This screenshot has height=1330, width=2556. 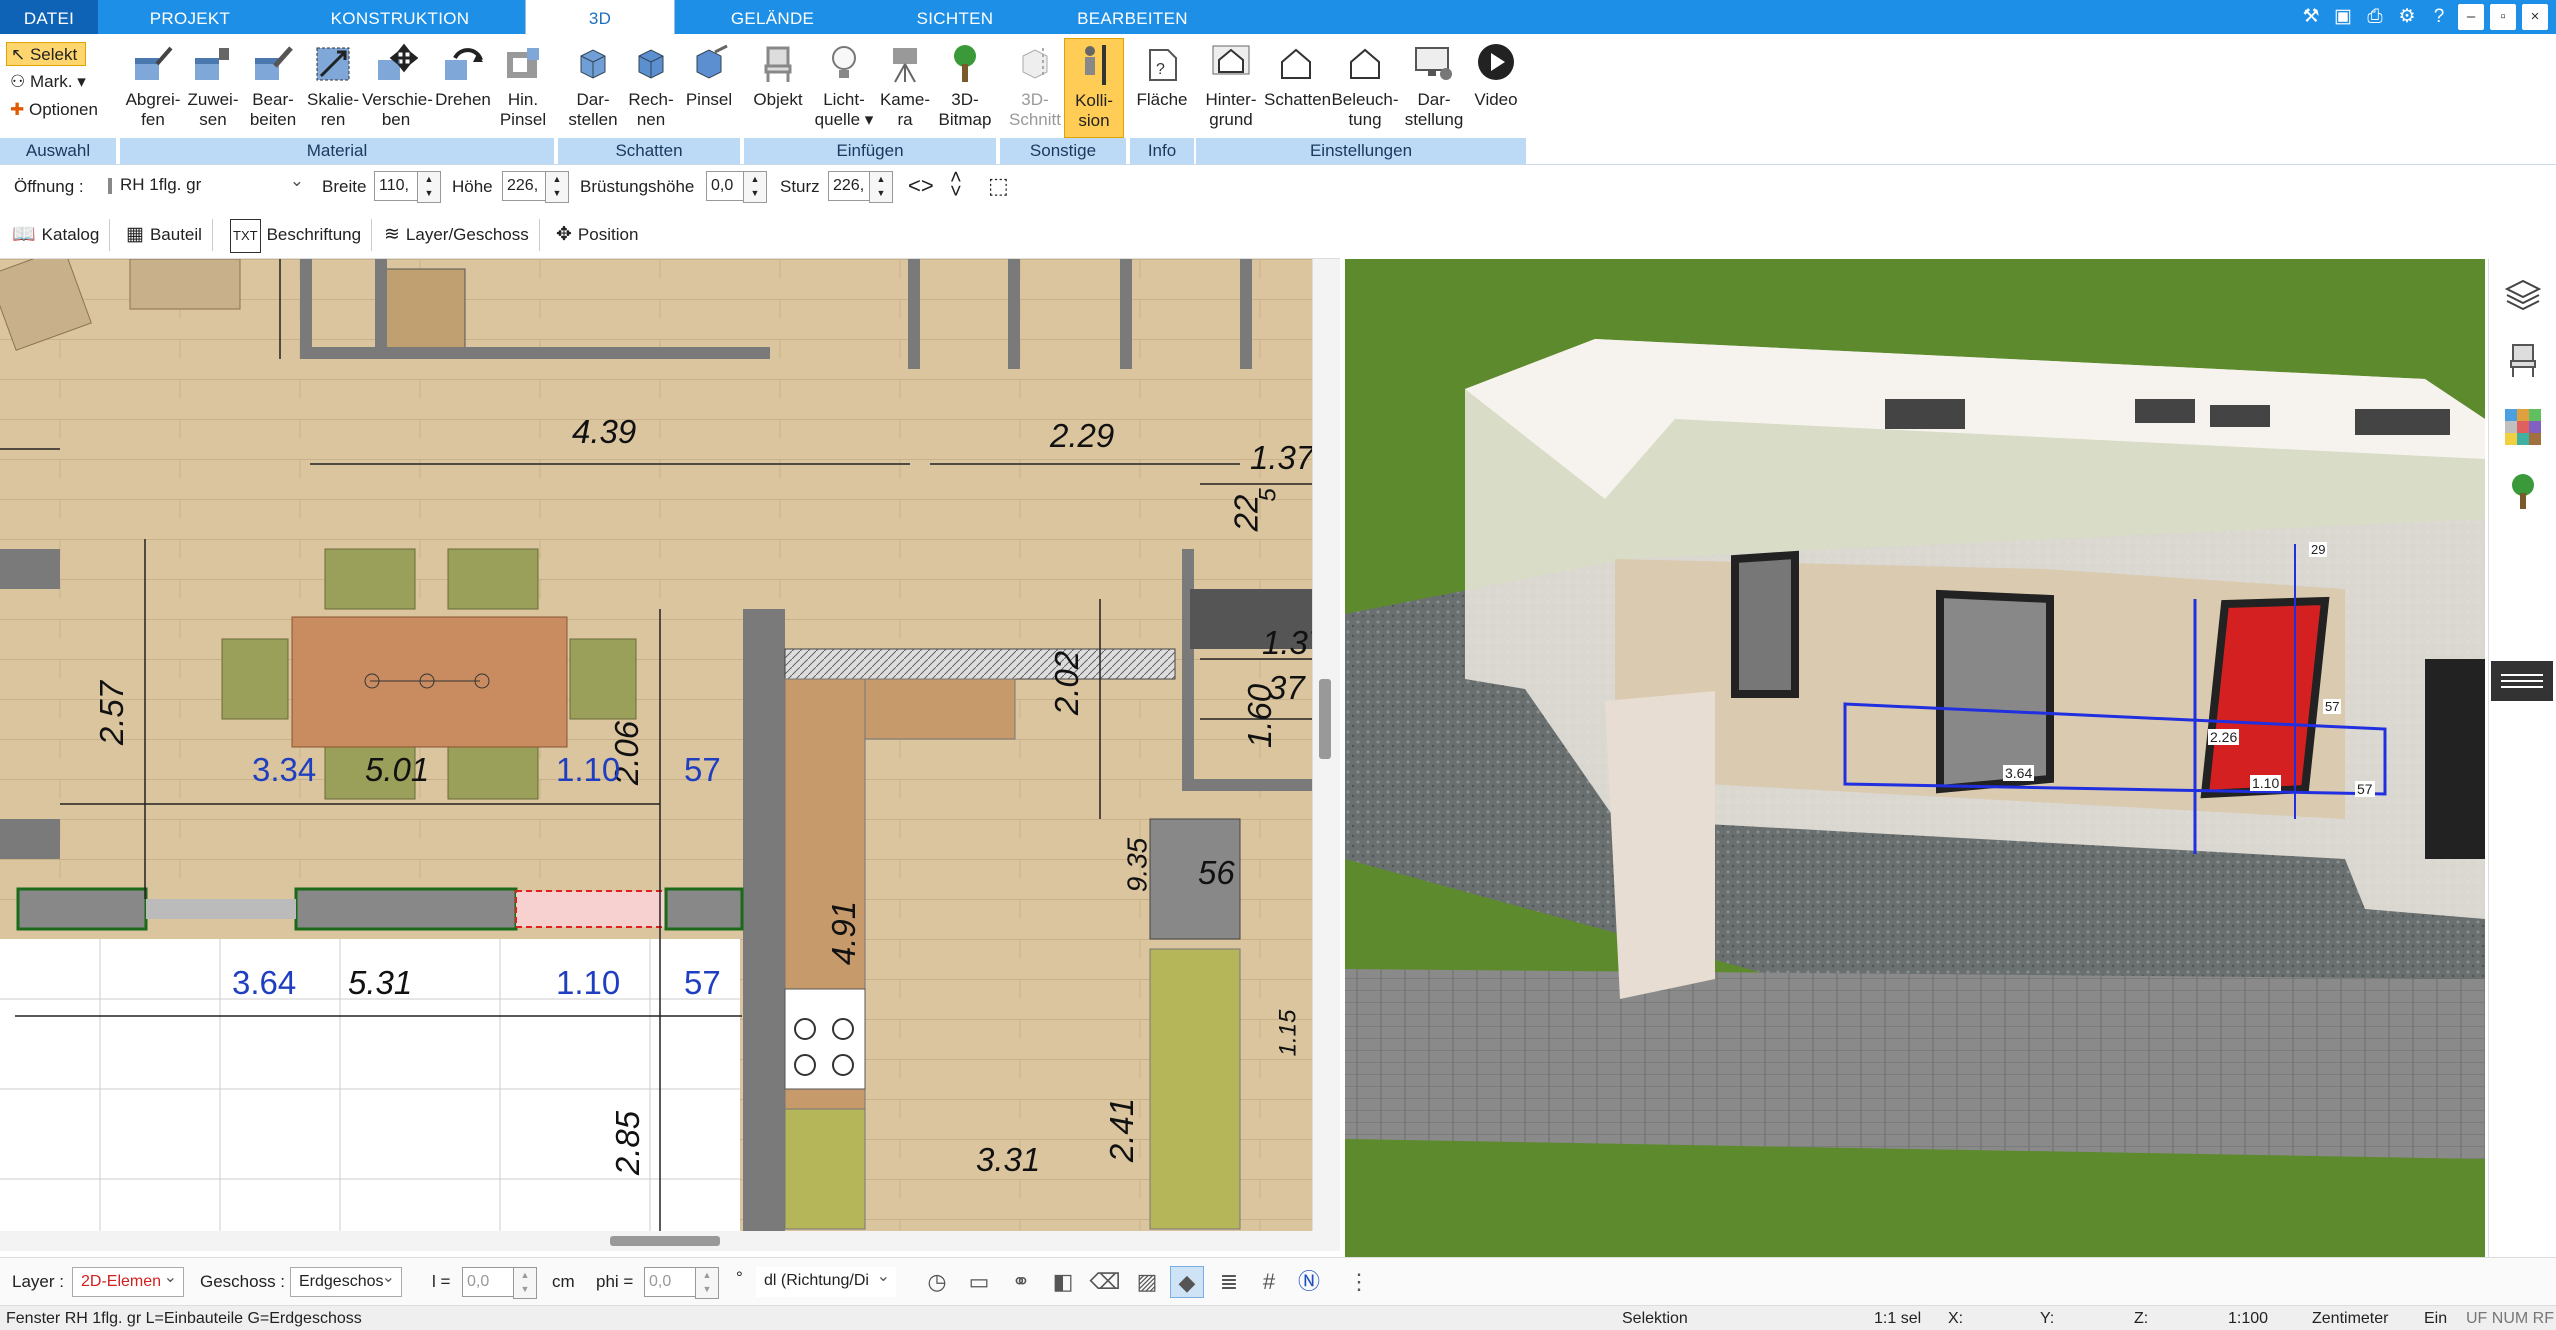 I want to click on position-button: ✥ Position, so click(x=598, y=235).